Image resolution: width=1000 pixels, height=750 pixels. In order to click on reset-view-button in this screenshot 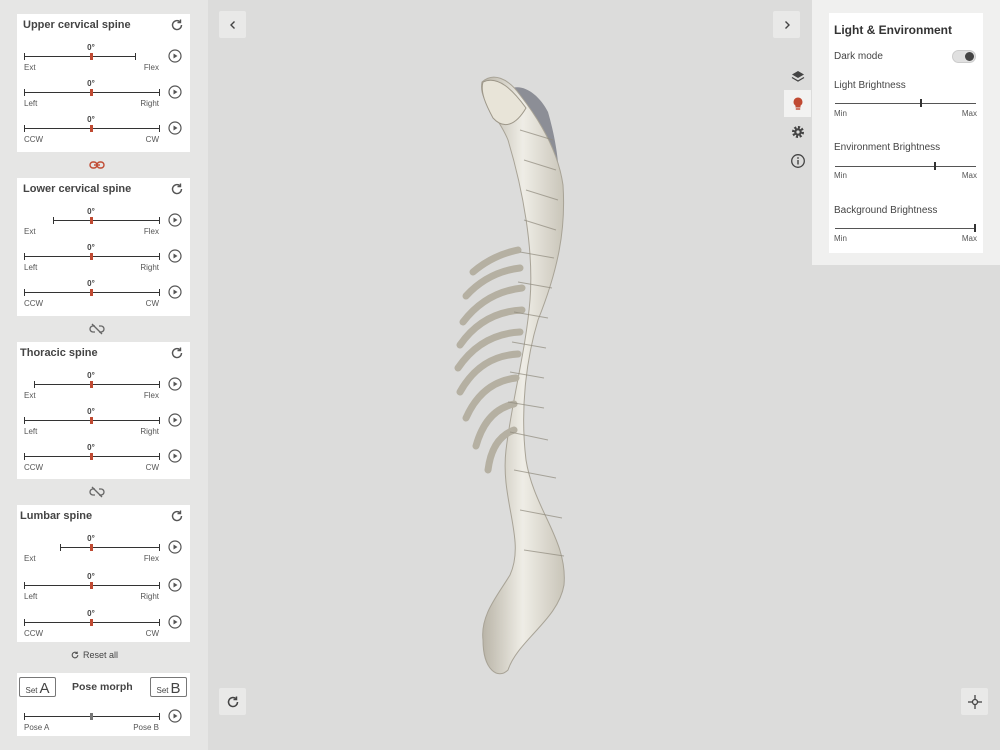, I will do `click(232, 701)`.